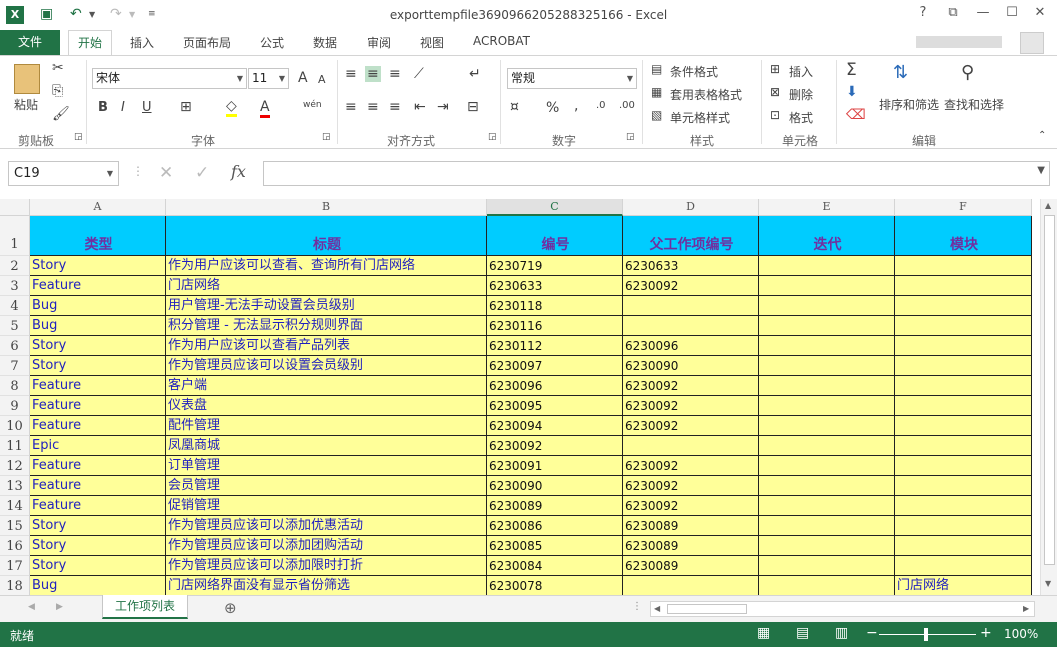  Describe the element at coordinates (637, 606) in the screenshot. I see `splitter-icon: ⋮` at that location.